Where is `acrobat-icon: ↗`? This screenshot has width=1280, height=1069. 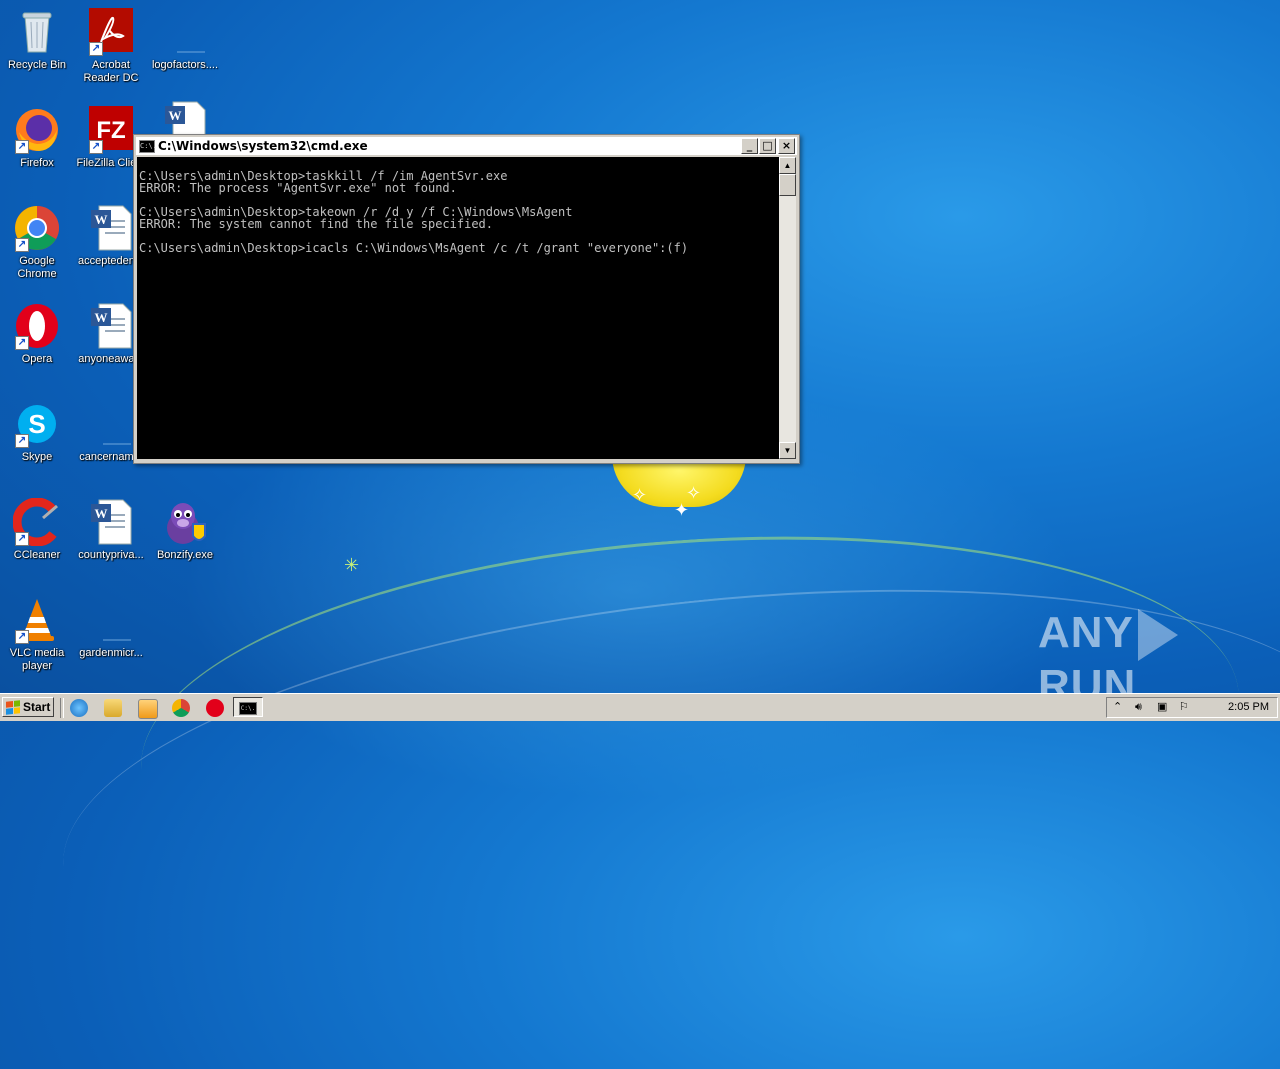 acrobat-icon: ↗ is located at coordinates (111, 32).